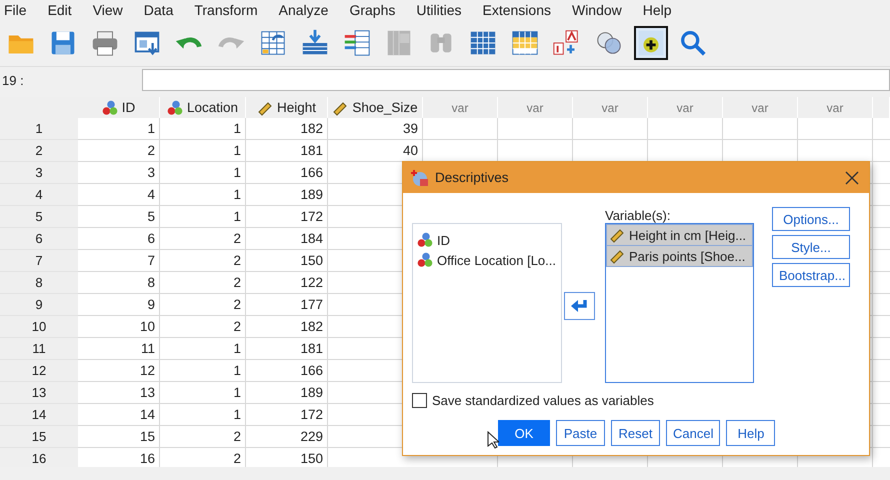 This screenshot has width=890, height=480. What do you see at coordinates (119, 239) in the screenshot?
I see `table-cell: 6` at bounding box center [119, 239].